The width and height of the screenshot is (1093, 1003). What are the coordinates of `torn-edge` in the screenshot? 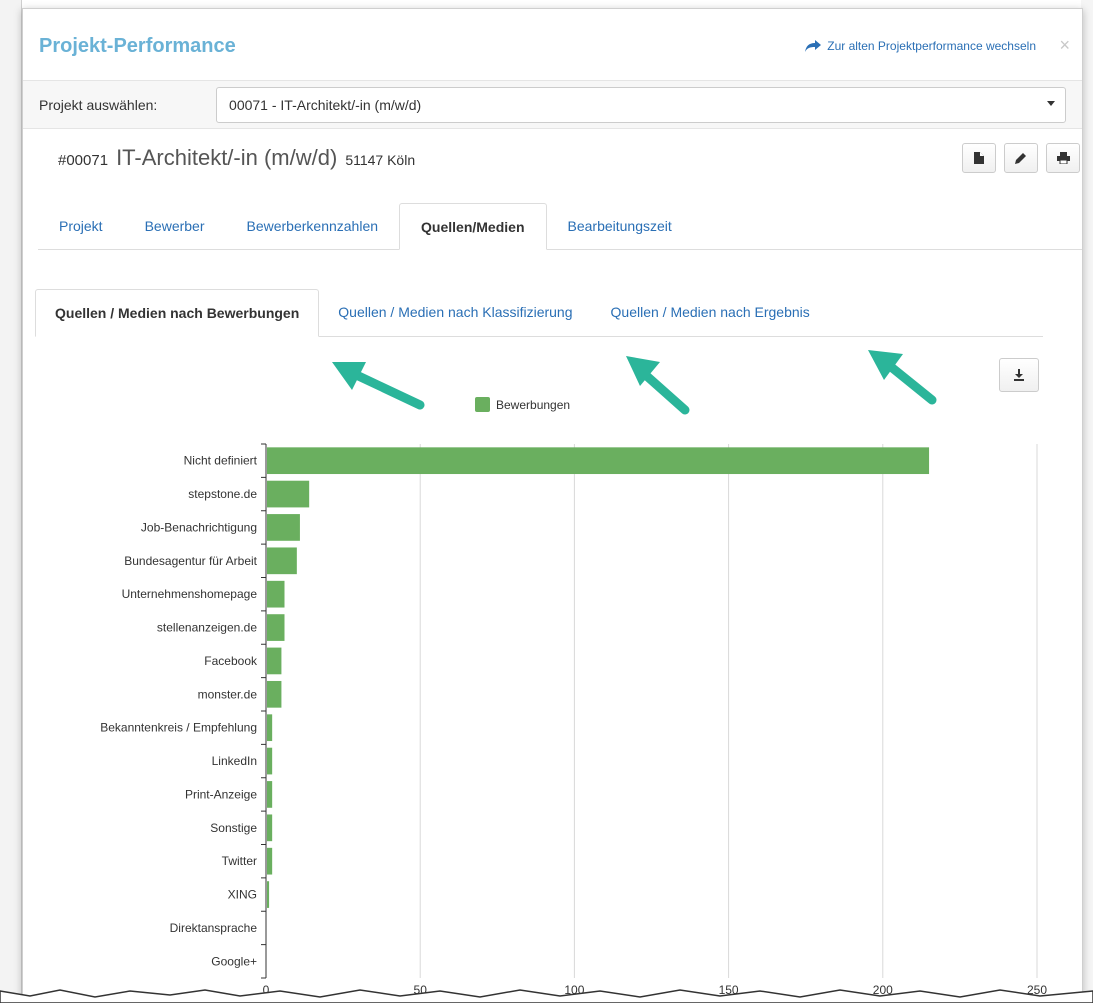 It's located at (546, 996).